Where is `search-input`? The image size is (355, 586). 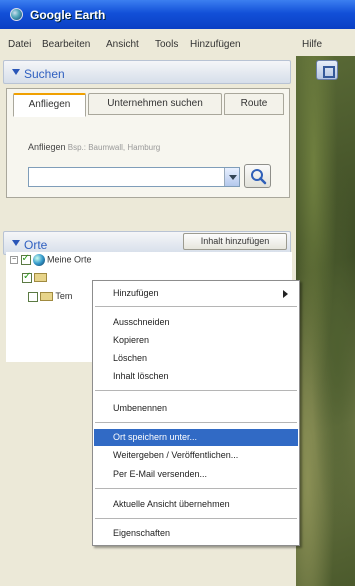 search-input is located at coordinates (134, 177).